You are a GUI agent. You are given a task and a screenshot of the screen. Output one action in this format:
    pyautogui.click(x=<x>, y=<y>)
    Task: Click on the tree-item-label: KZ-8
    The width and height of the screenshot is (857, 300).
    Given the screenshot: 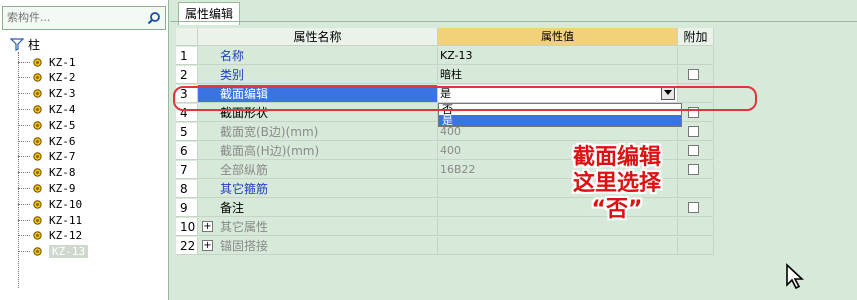 What is the action you would take?
    pyautogui.click(x=62, y=173)
    